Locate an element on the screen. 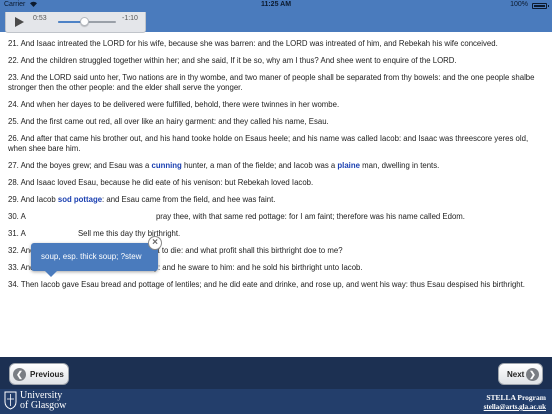 This screenshot has width=552, height=414. next-button: Next ❯ is located at coordinates (520, 374).